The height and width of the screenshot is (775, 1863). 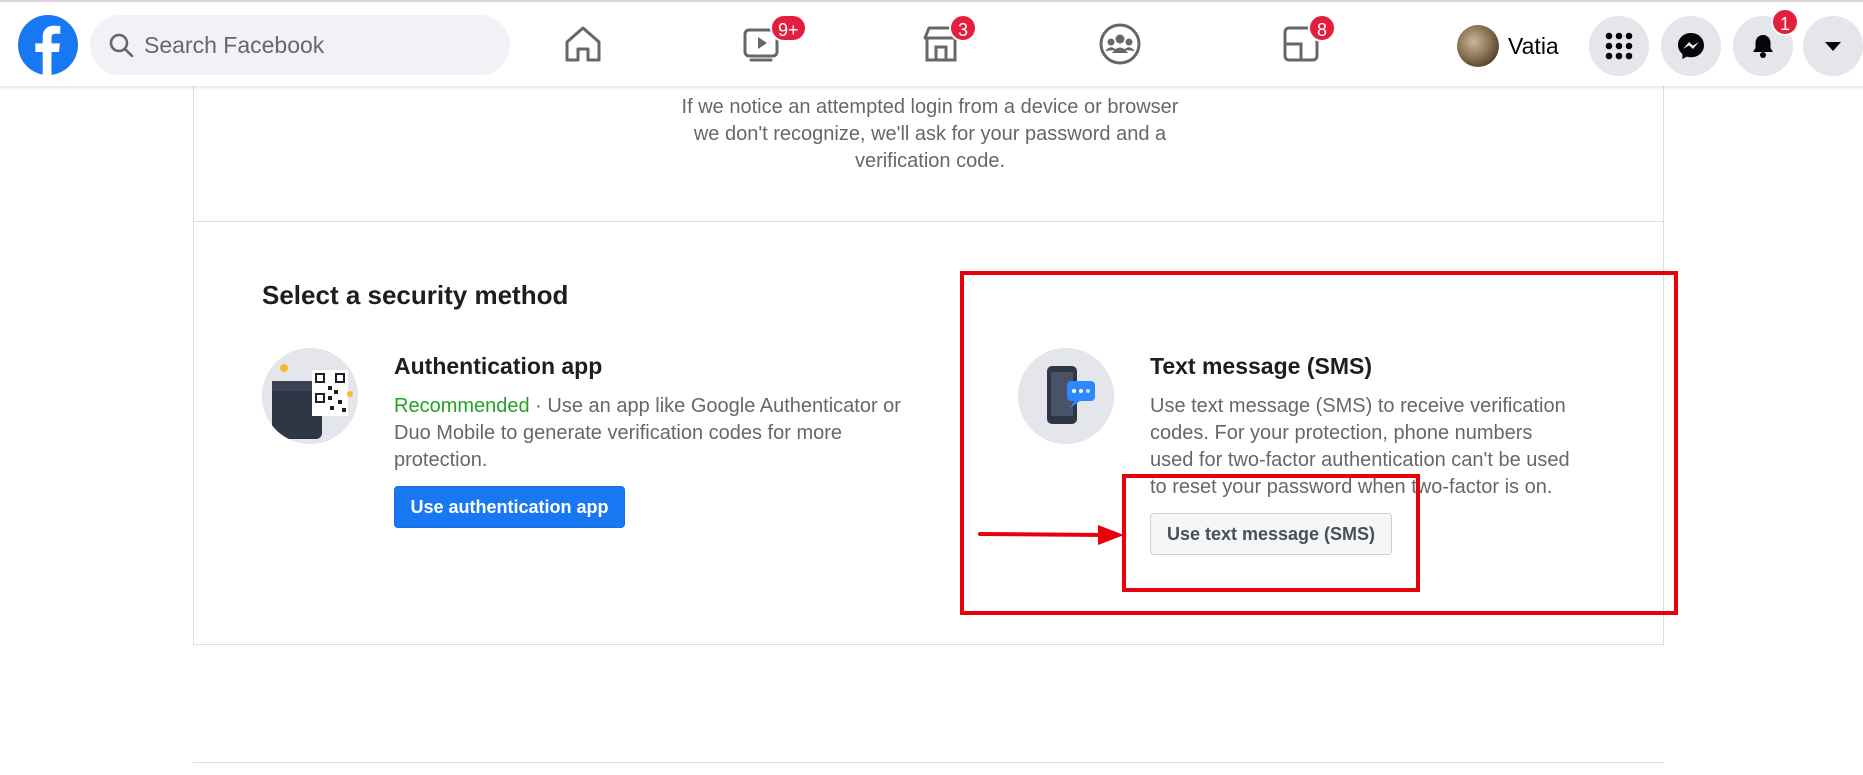 What do you see at coordinates (1322, 28) in the screenshot?
I see `gaming-badge: 8` at bounding box center [1322, 28].